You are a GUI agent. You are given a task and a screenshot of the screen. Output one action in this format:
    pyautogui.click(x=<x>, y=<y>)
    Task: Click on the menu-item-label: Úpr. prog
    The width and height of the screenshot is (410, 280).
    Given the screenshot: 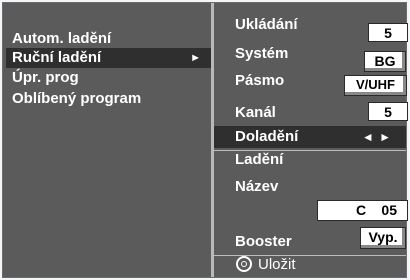 What is the action you would take?
    pyautogui.click(x=45, y=77)
    